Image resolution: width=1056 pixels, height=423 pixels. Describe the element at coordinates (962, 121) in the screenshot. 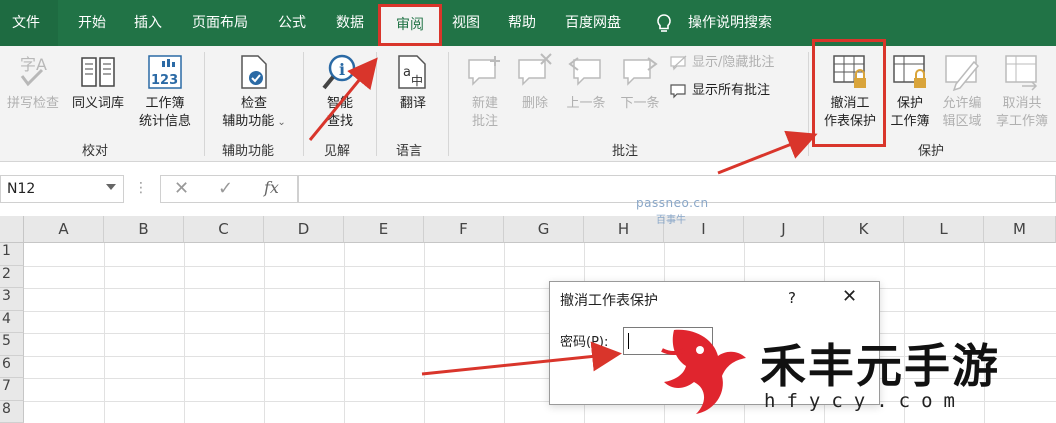

I see `allow-edit-ranges-label-2: 辑区域` at that location.